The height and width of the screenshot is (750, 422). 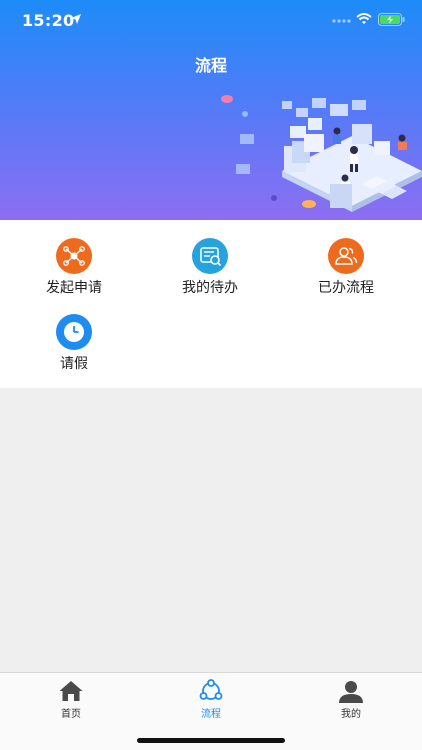 What do you see at coordinates (74, 288) in the screenshot?
I see `menu-item-label: 发起申请` at bounding box center [74, 288].